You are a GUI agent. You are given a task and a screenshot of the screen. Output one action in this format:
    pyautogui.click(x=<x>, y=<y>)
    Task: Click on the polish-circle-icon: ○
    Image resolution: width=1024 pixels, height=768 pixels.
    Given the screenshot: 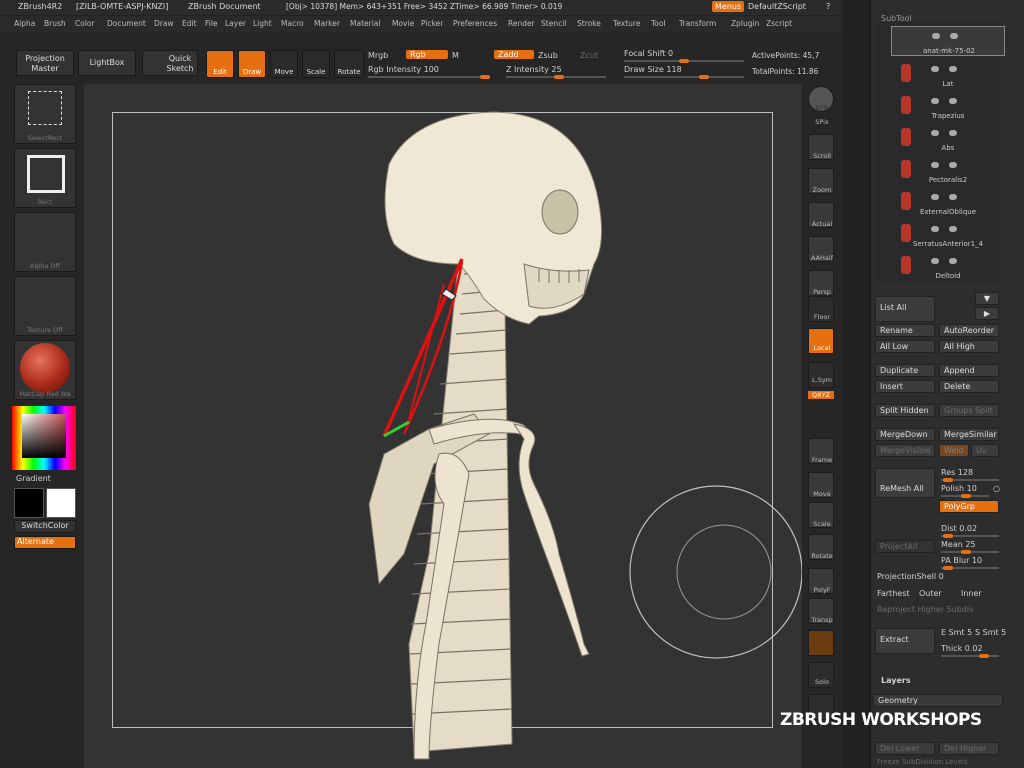 What is the action you would take?
    pyautogui.click(x=996, y=488)
    